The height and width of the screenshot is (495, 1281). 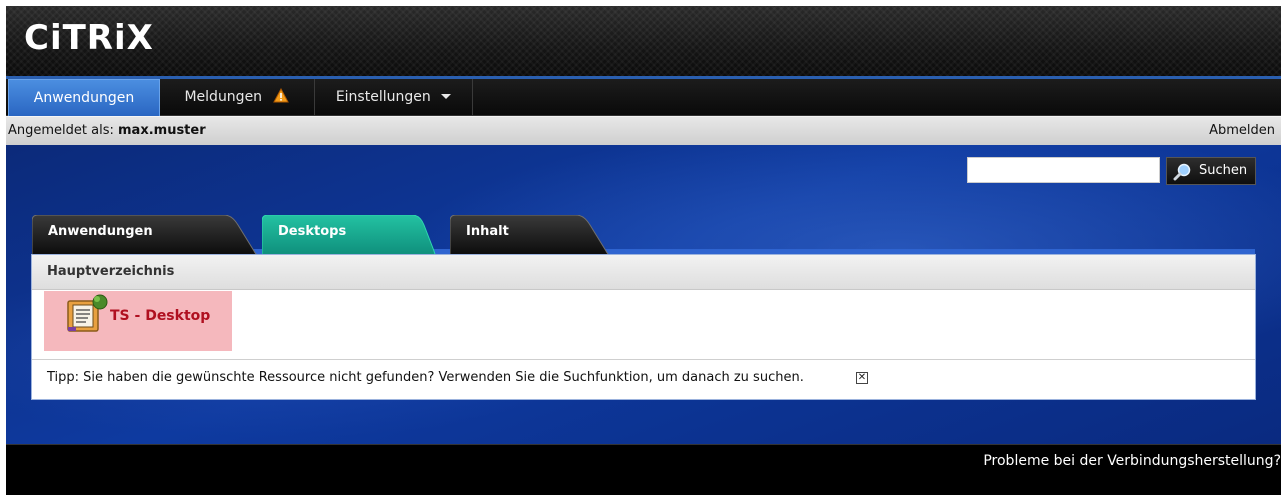 What do you see at coordinates (530, 235) in the screenshot?
I see `tab-inhalt: Inhalt` at bounding box center [530, 235].